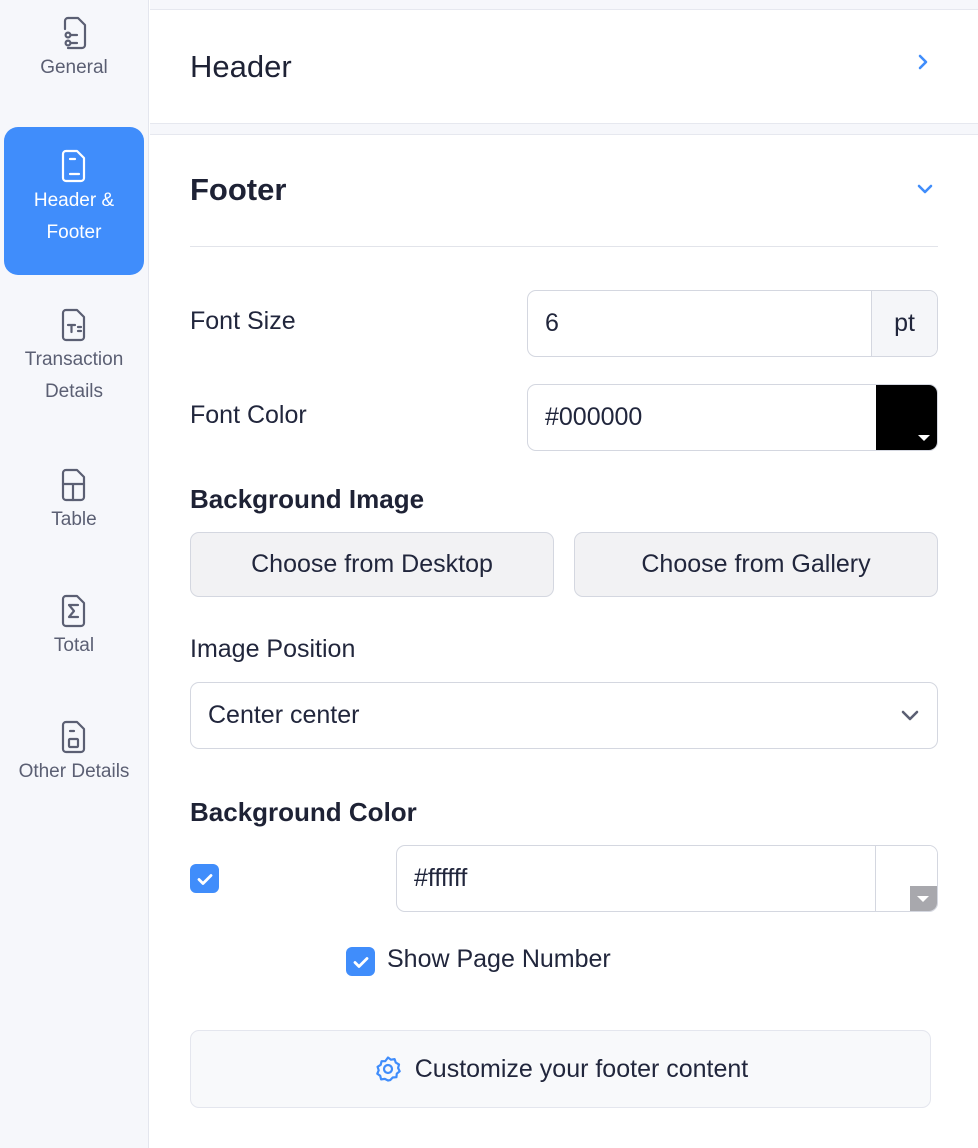 The height and width of the screenshot is (1148, 978). Describe the element at coordinates (303, 812) in the screenshot. I see `background-color-heading: Background Color` at that location.